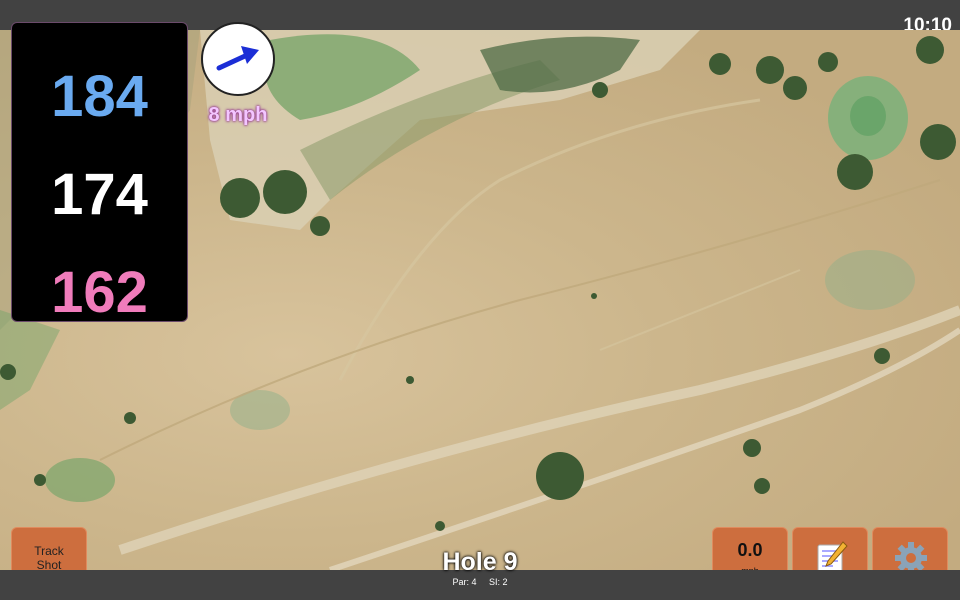 The width and height of the screenshot is (960, 600). What do you see at coordinates (750, 550) in the screenshot?
I see `wind-speed-value: 0.0` at bounding box center [750, 550].